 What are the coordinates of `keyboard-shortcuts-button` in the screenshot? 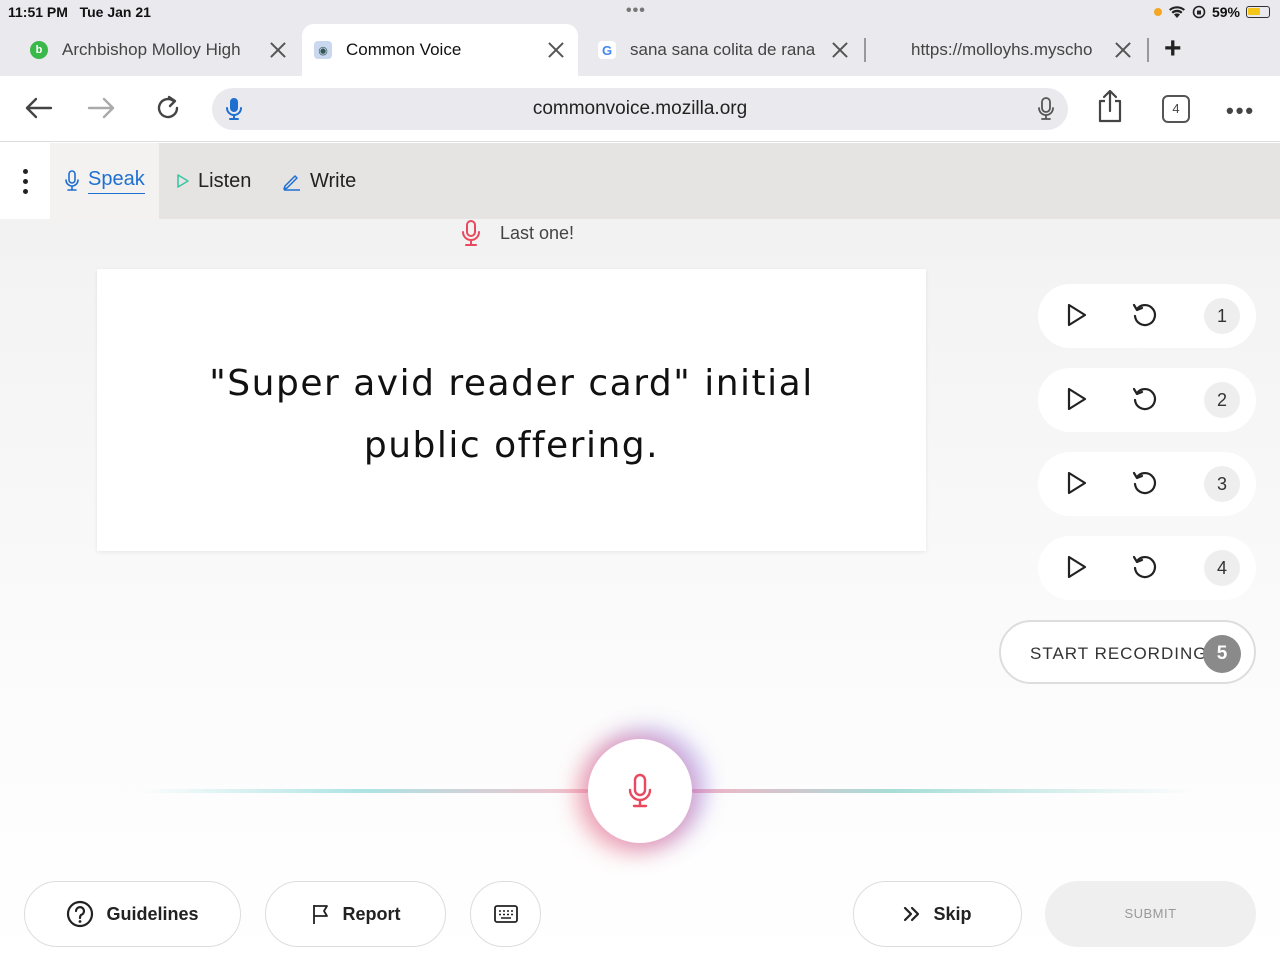 It's located at (505, 914).